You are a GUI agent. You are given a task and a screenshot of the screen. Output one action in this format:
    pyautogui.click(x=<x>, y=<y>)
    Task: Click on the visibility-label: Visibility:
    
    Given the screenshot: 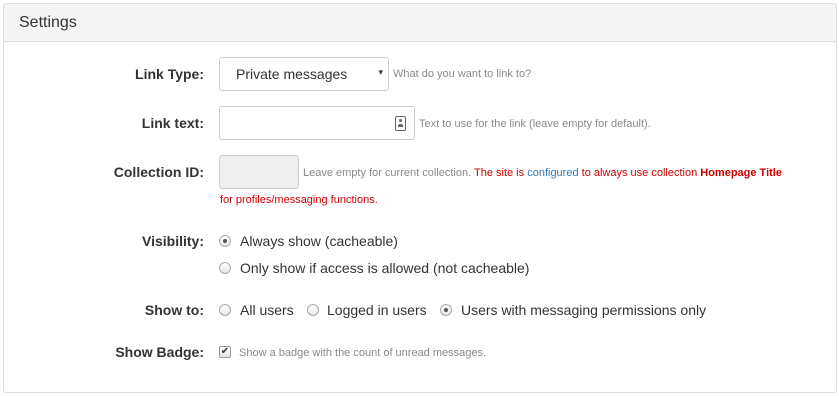 What is the action you would take?
    pyautogui.click(x=173, y=241)
    